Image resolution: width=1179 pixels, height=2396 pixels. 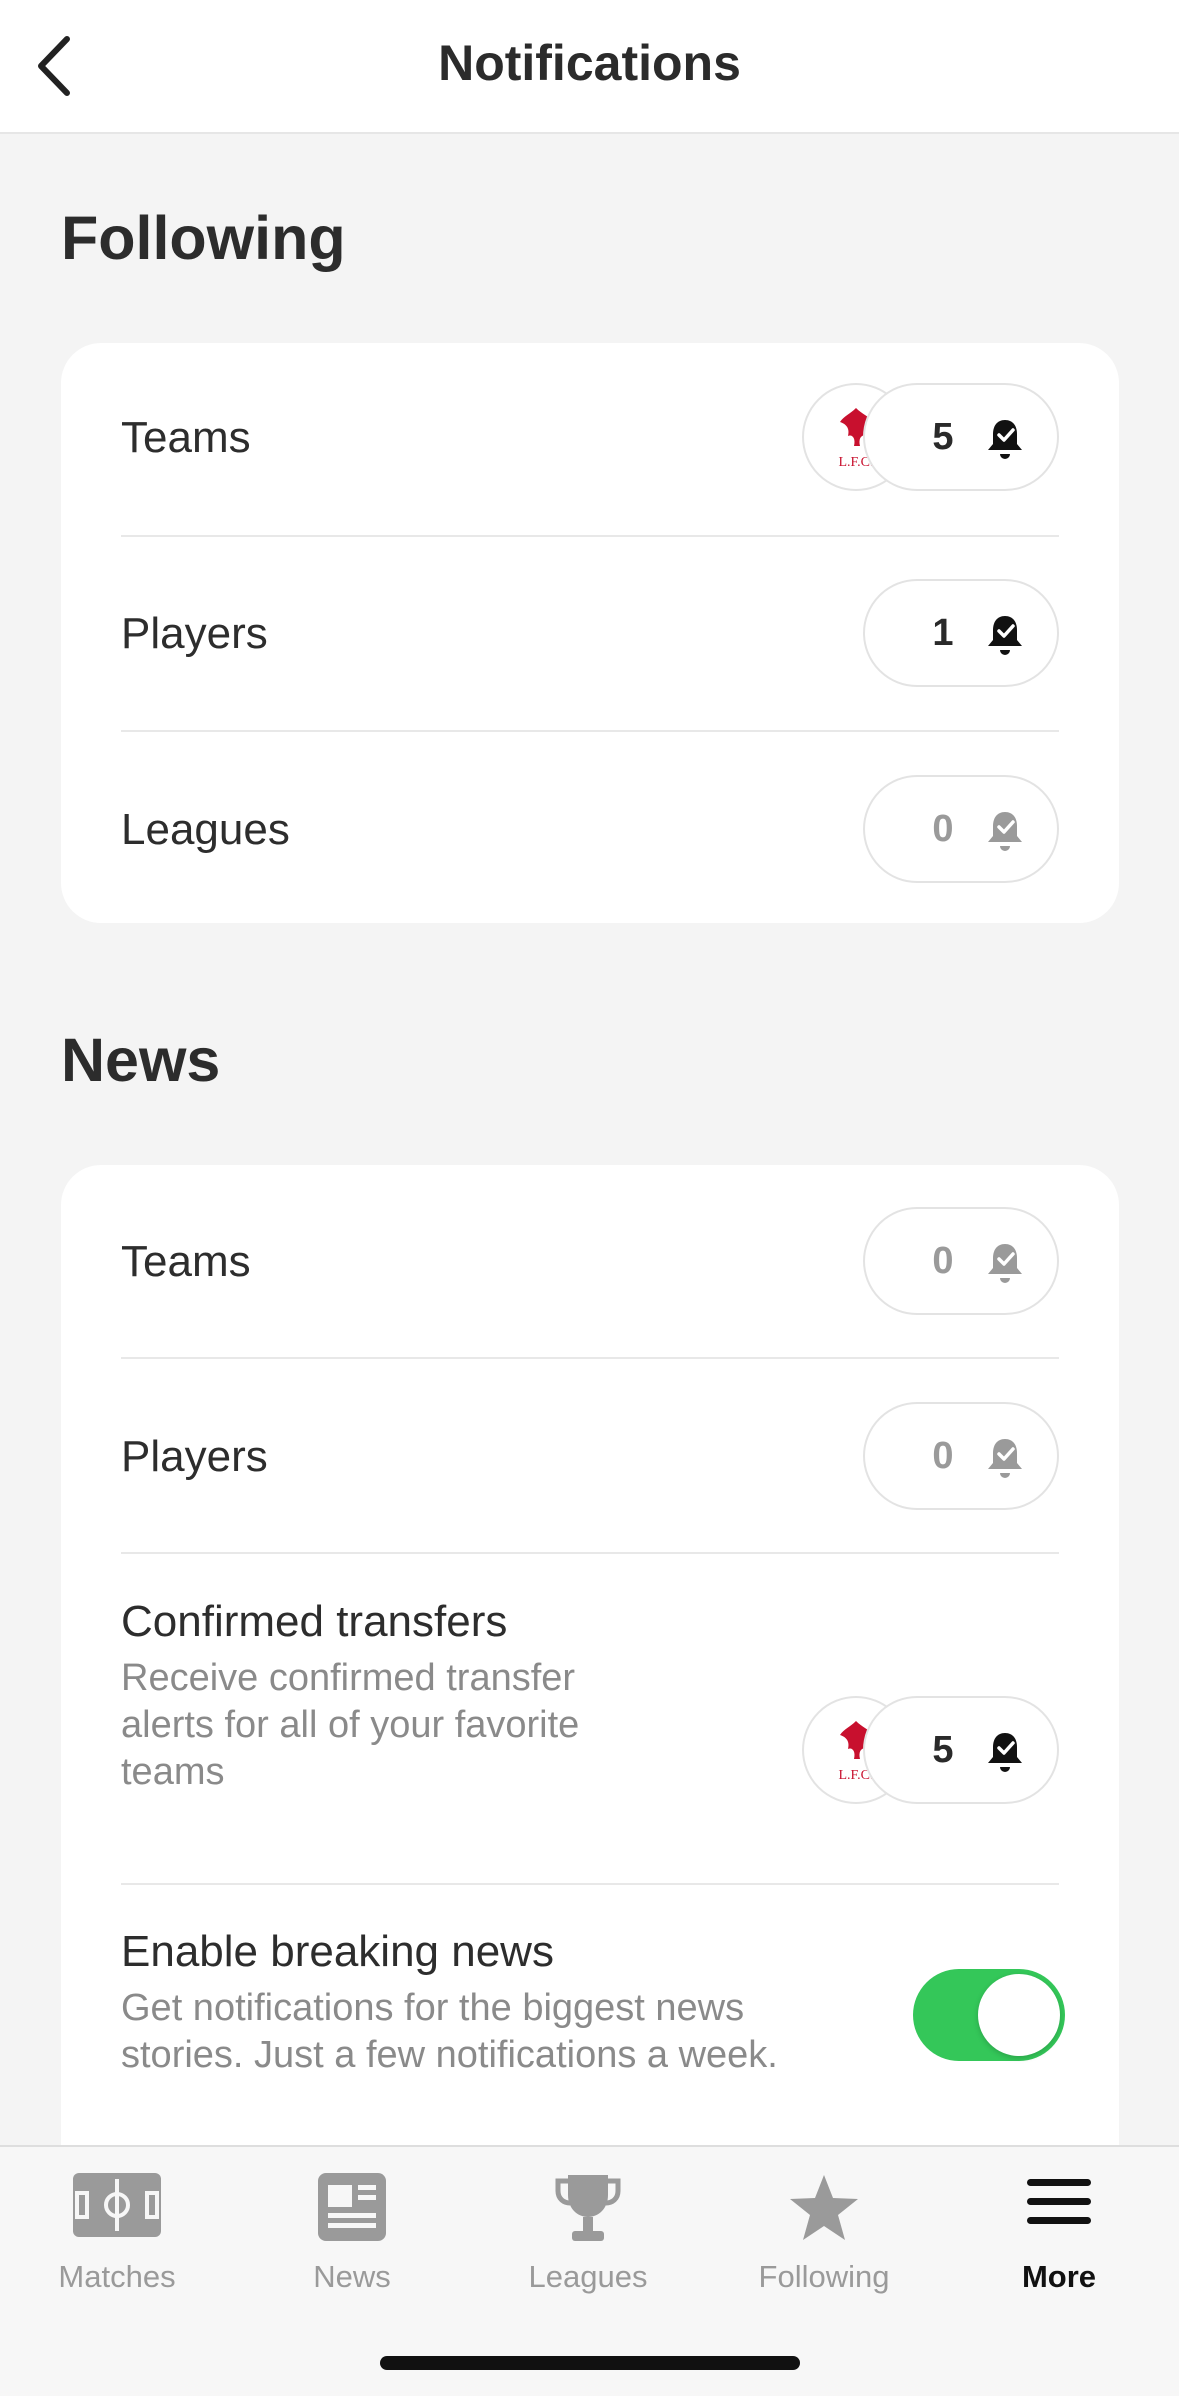 What do you see at coordinates (590, 1456) in the screenshot?
I see `news-players-row: Players 0` at bounding box center [590, 1456].